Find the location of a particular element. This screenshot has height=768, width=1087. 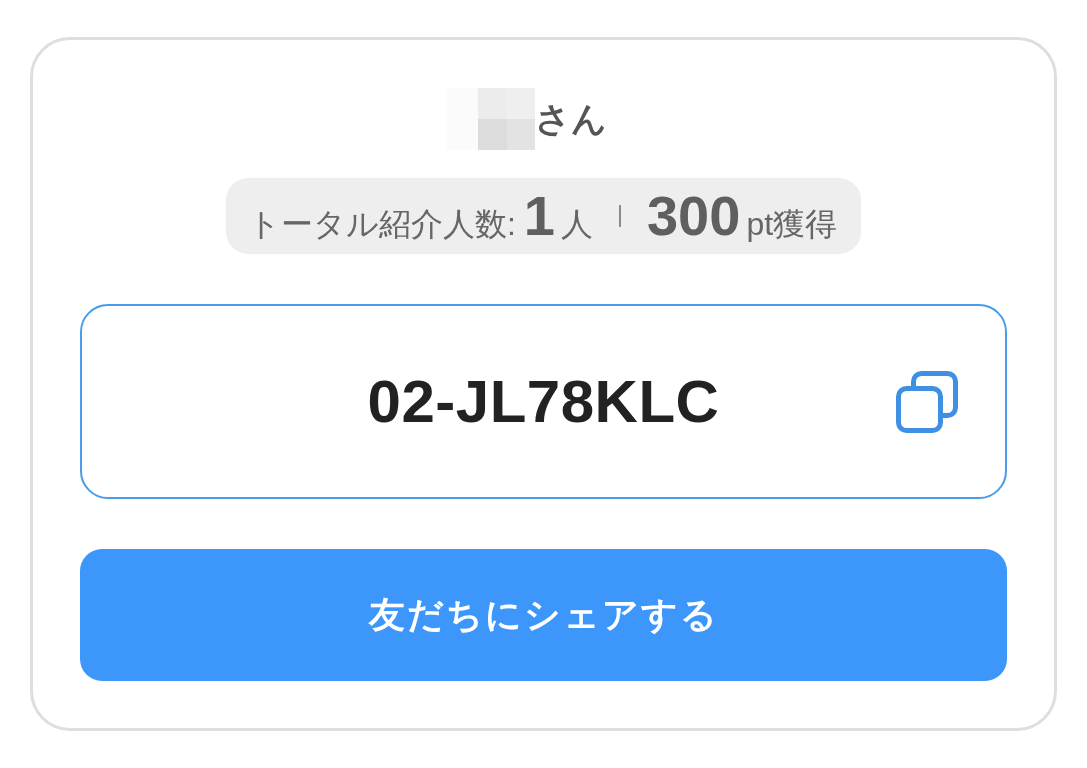

share-button: 友だちにシェアする is located at coordinates (543, 615).